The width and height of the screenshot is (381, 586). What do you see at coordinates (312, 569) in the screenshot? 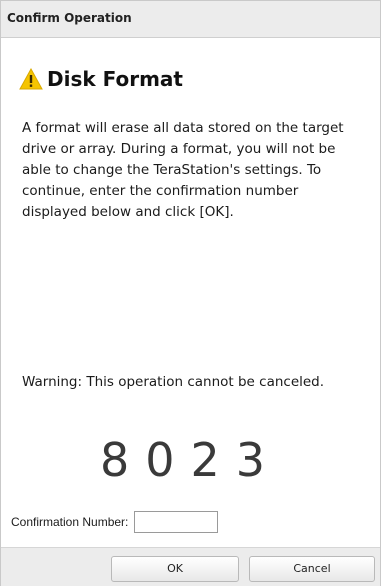
I see `cancel-button: Cancel` at bounding box center [312, 569].